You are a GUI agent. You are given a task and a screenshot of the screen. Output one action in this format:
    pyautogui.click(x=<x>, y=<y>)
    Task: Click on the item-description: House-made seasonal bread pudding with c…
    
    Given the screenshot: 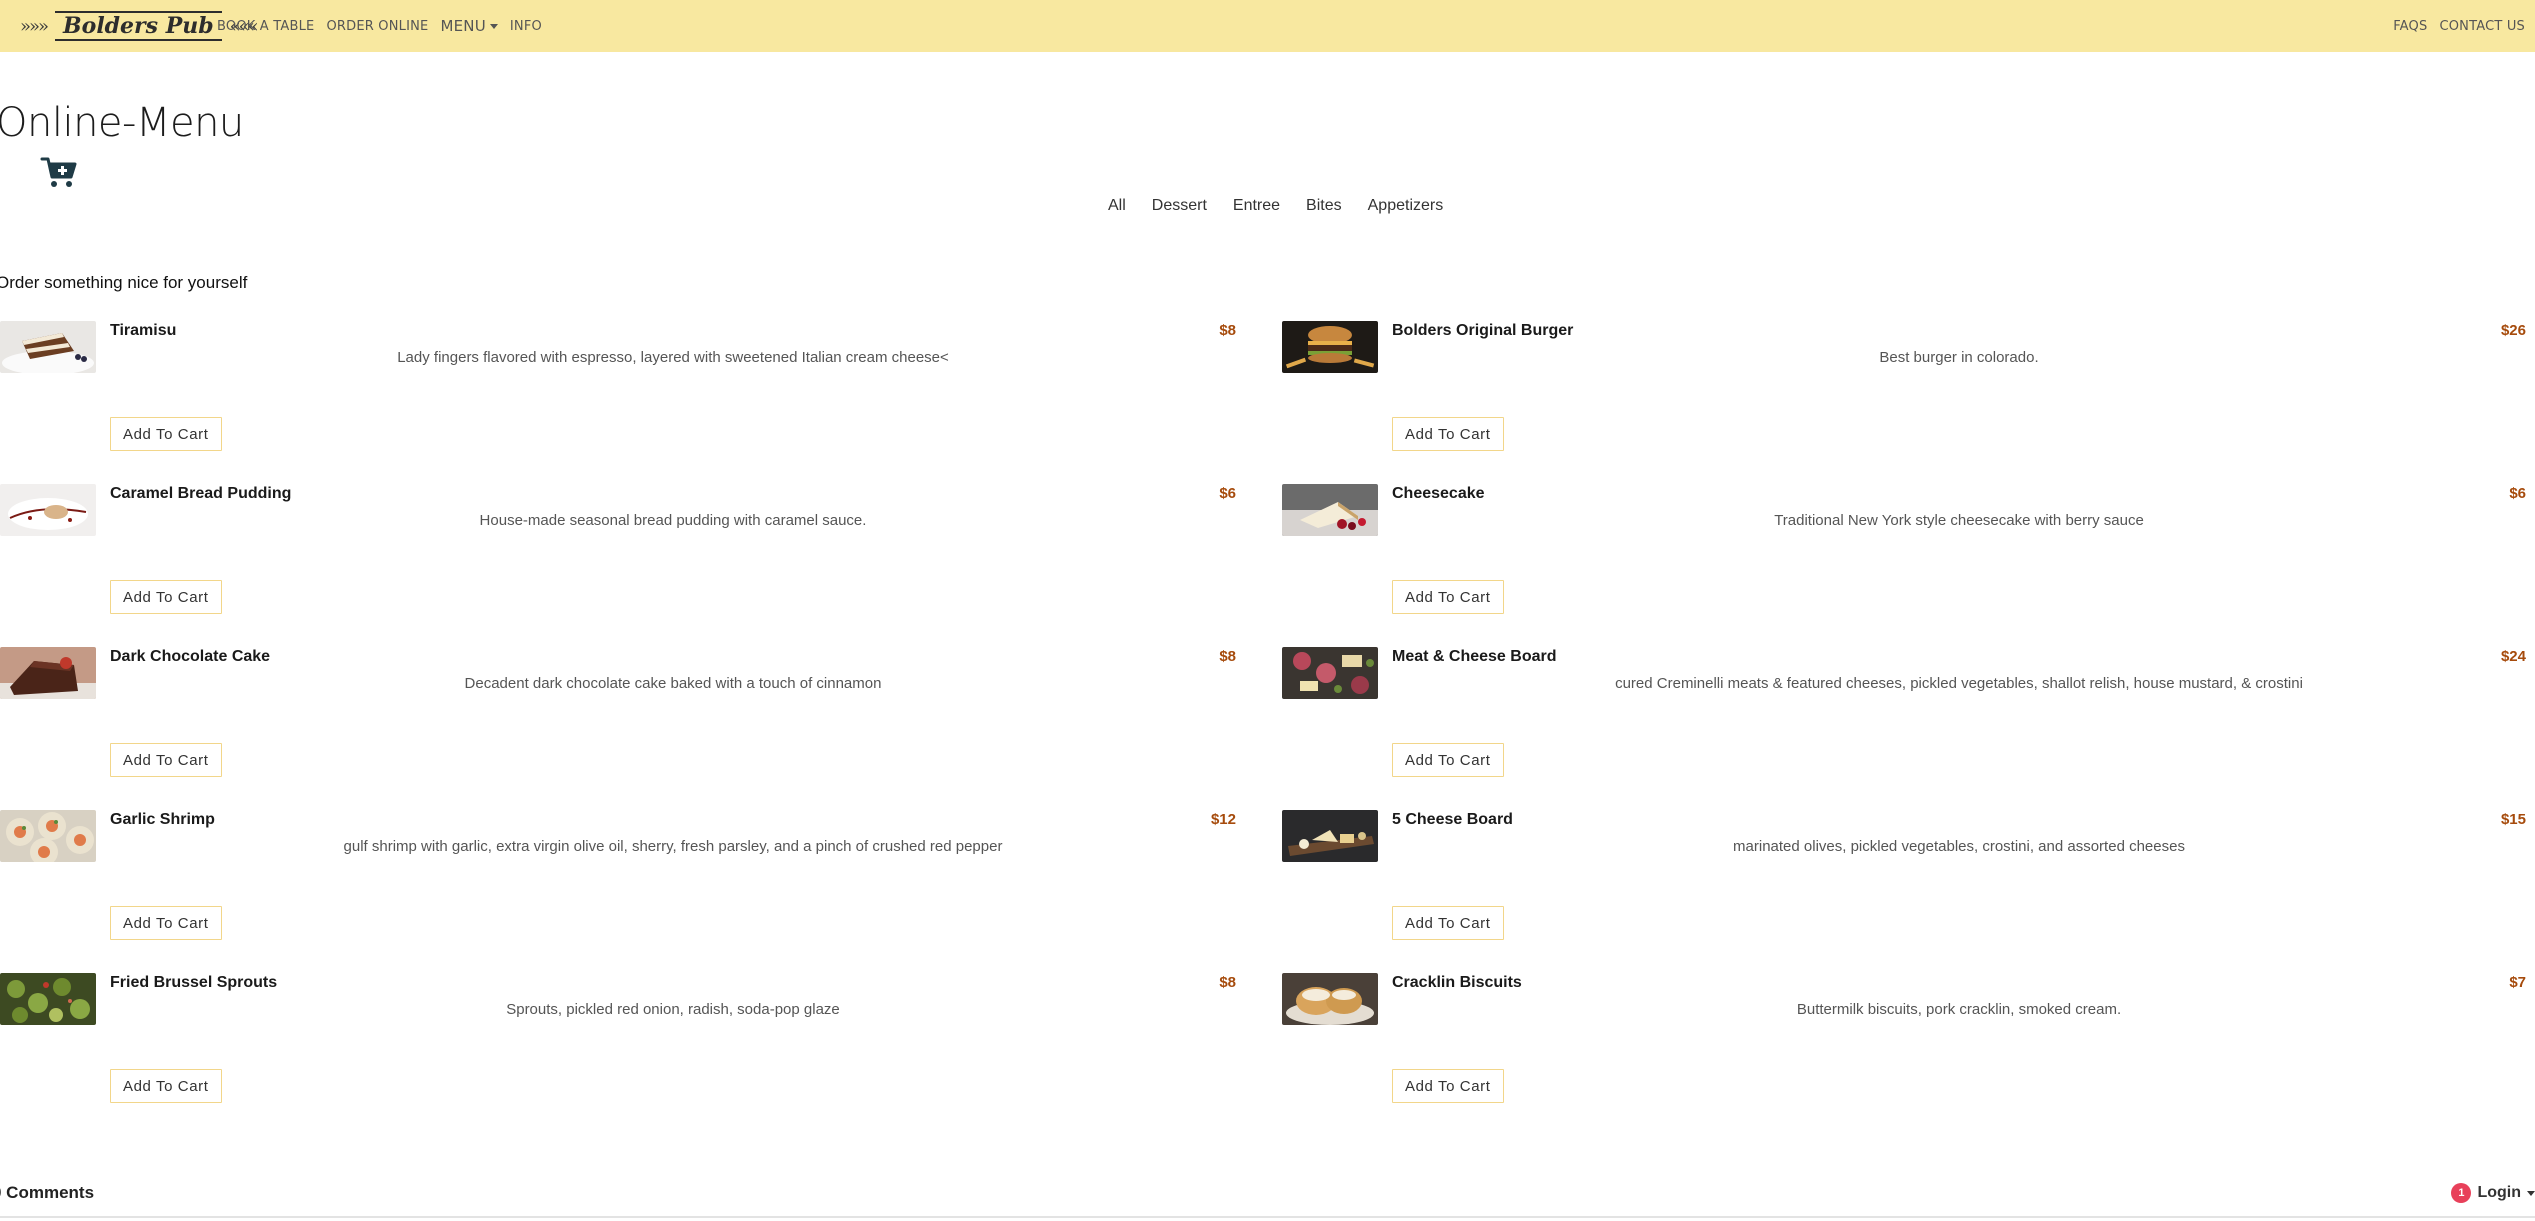 What is the action you would take?
    pyautogui.click(x=673, y=520)
    